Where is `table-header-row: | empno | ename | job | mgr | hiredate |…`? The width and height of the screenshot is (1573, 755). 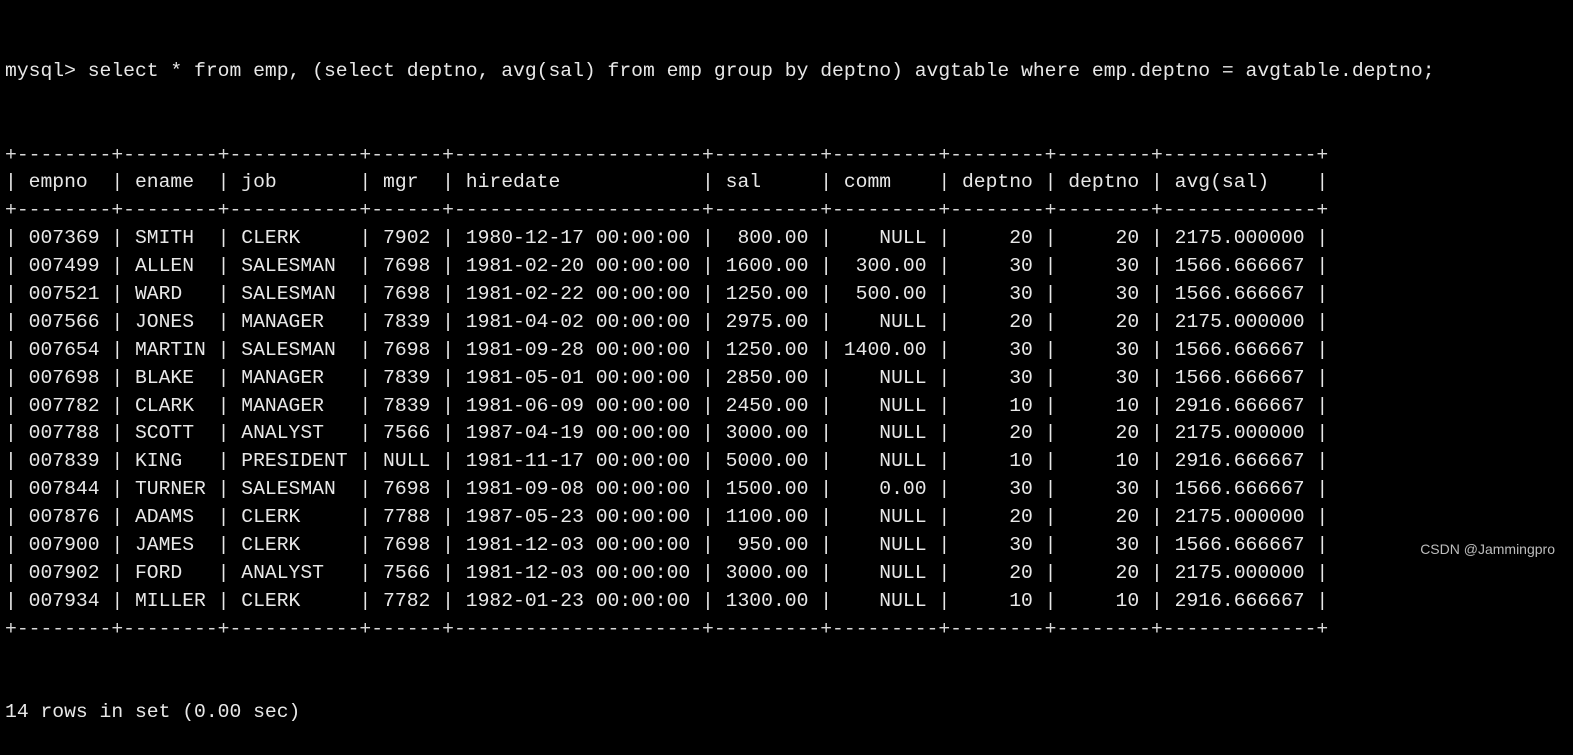
table-header-row: | empno | ename | job | mgr | hiredate |… is located at coordinates (667, 182).